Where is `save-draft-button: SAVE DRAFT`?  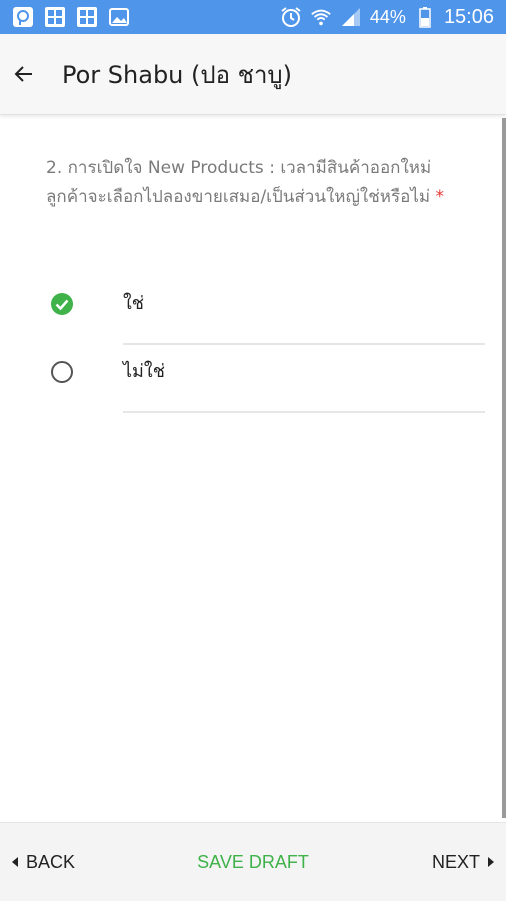
save-draft-button: SAVE DRAFT is located at coordinates (253, 862).